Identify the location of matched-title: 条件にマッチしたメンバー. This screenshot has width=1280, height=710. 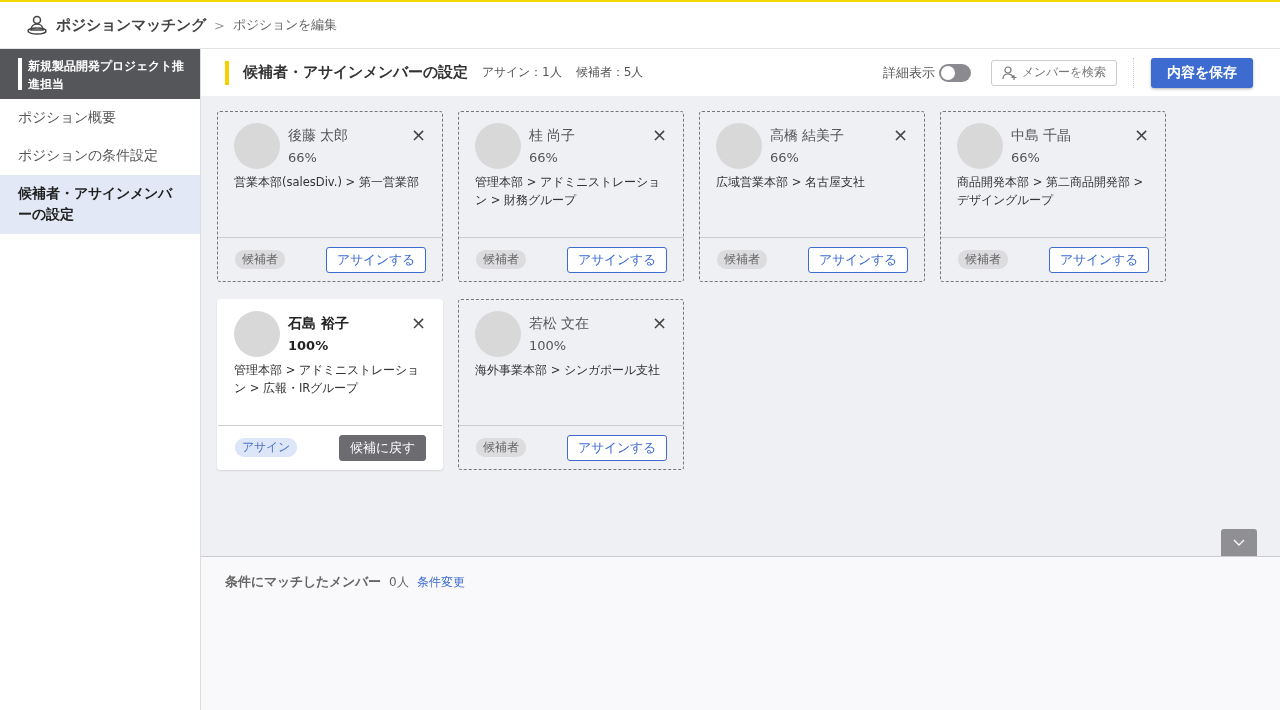
(303, 582).